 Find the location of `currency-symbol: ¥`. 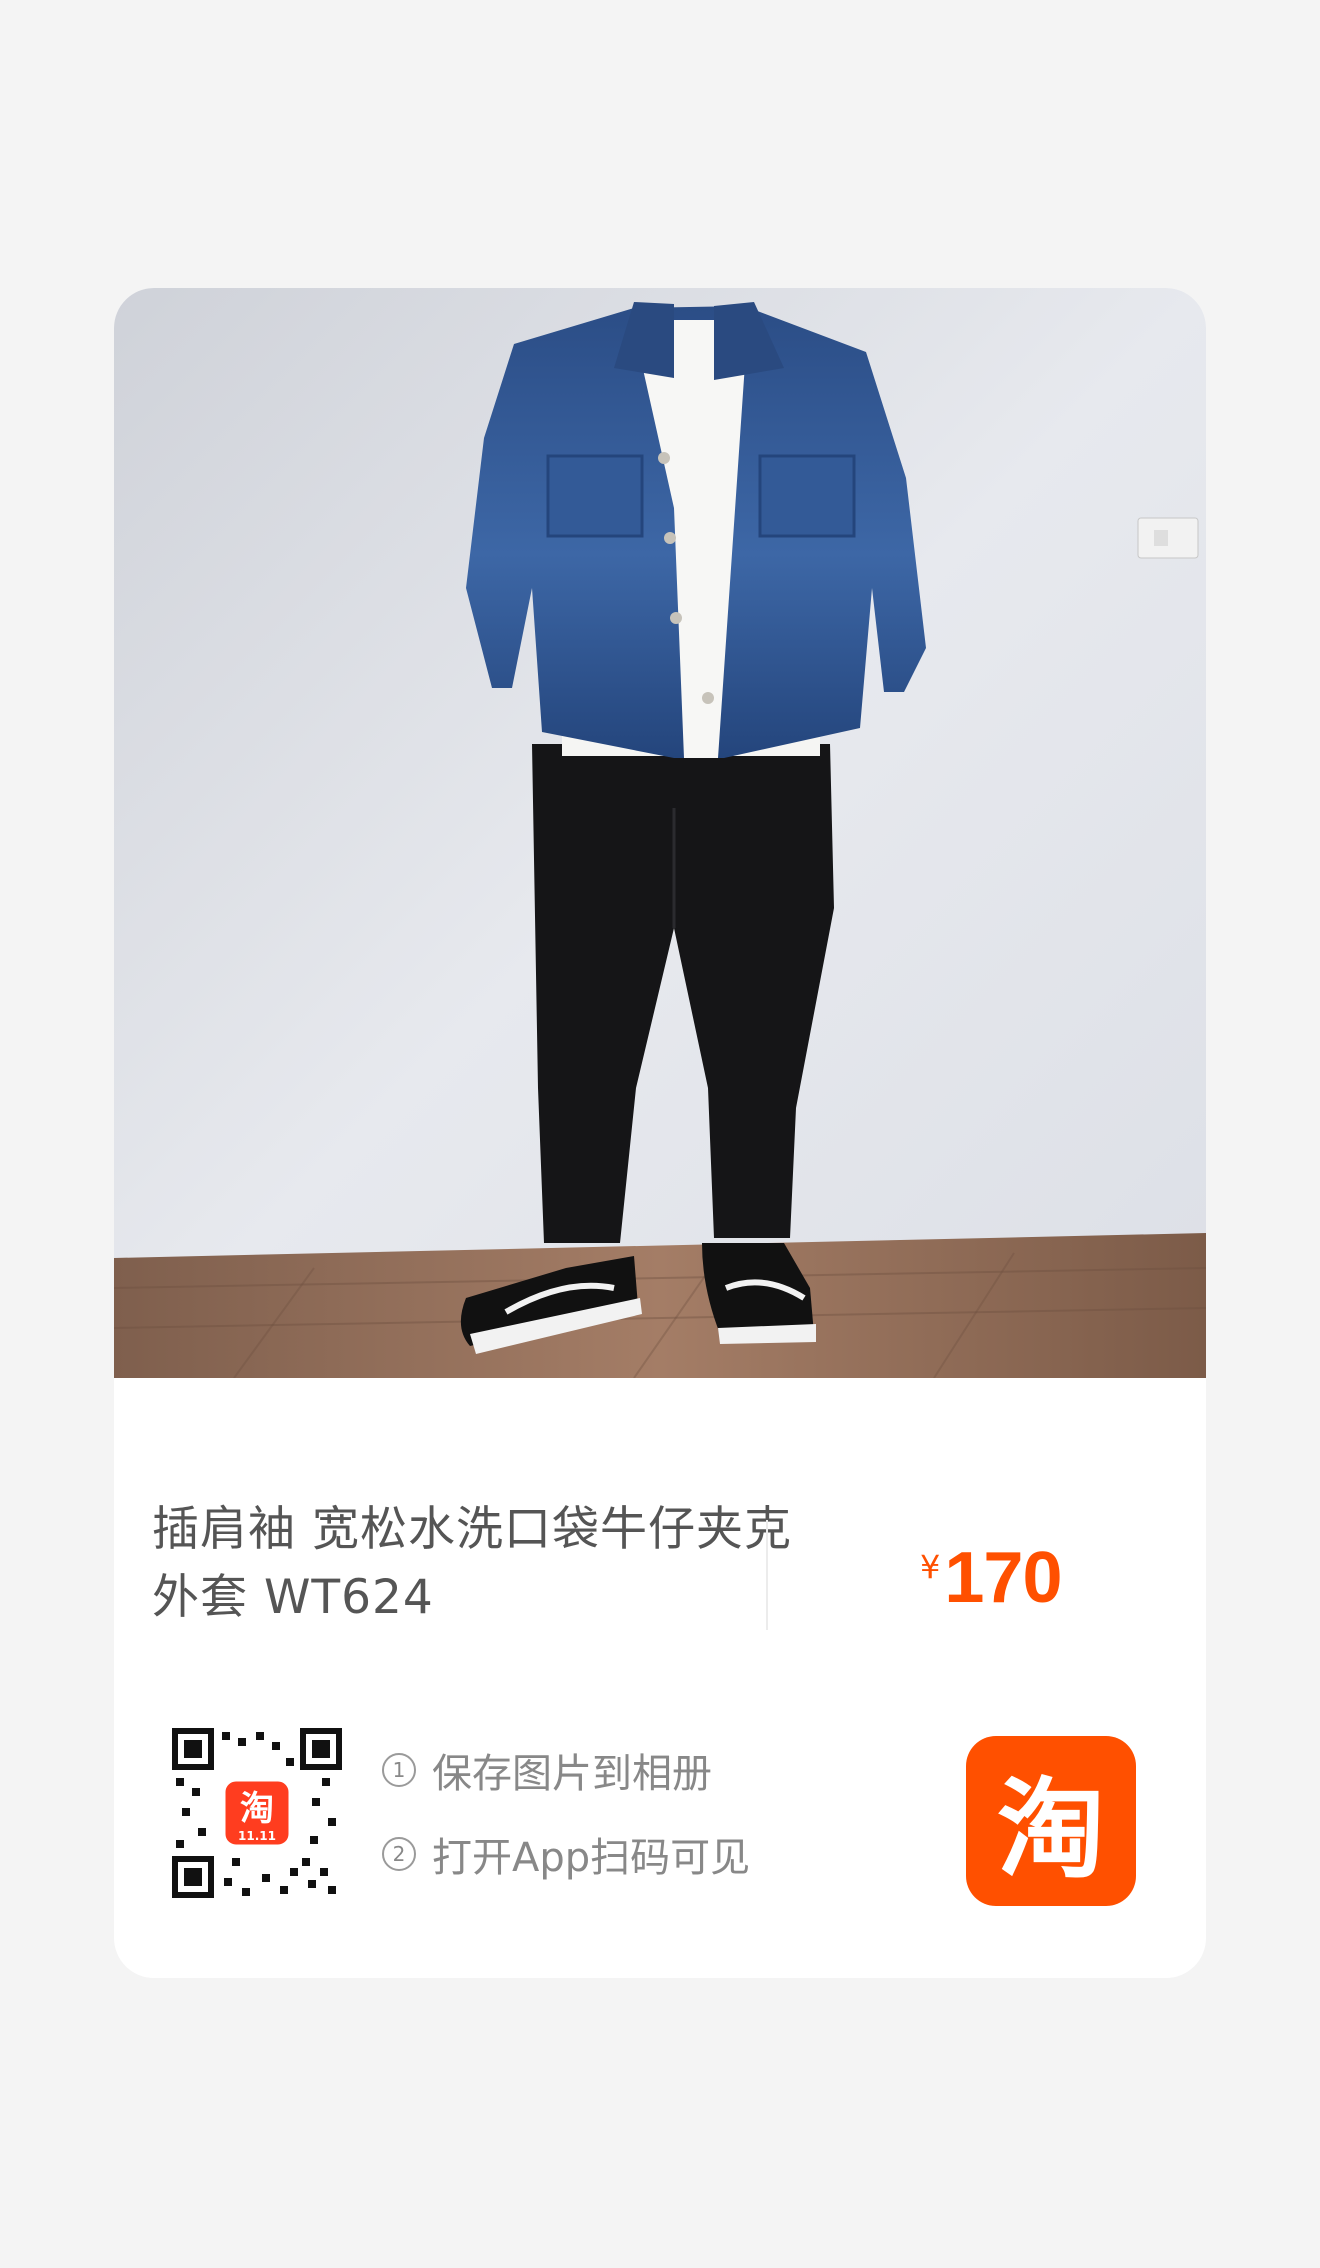

currency-symbol: ¥ is located at coordinates (930, 1567).